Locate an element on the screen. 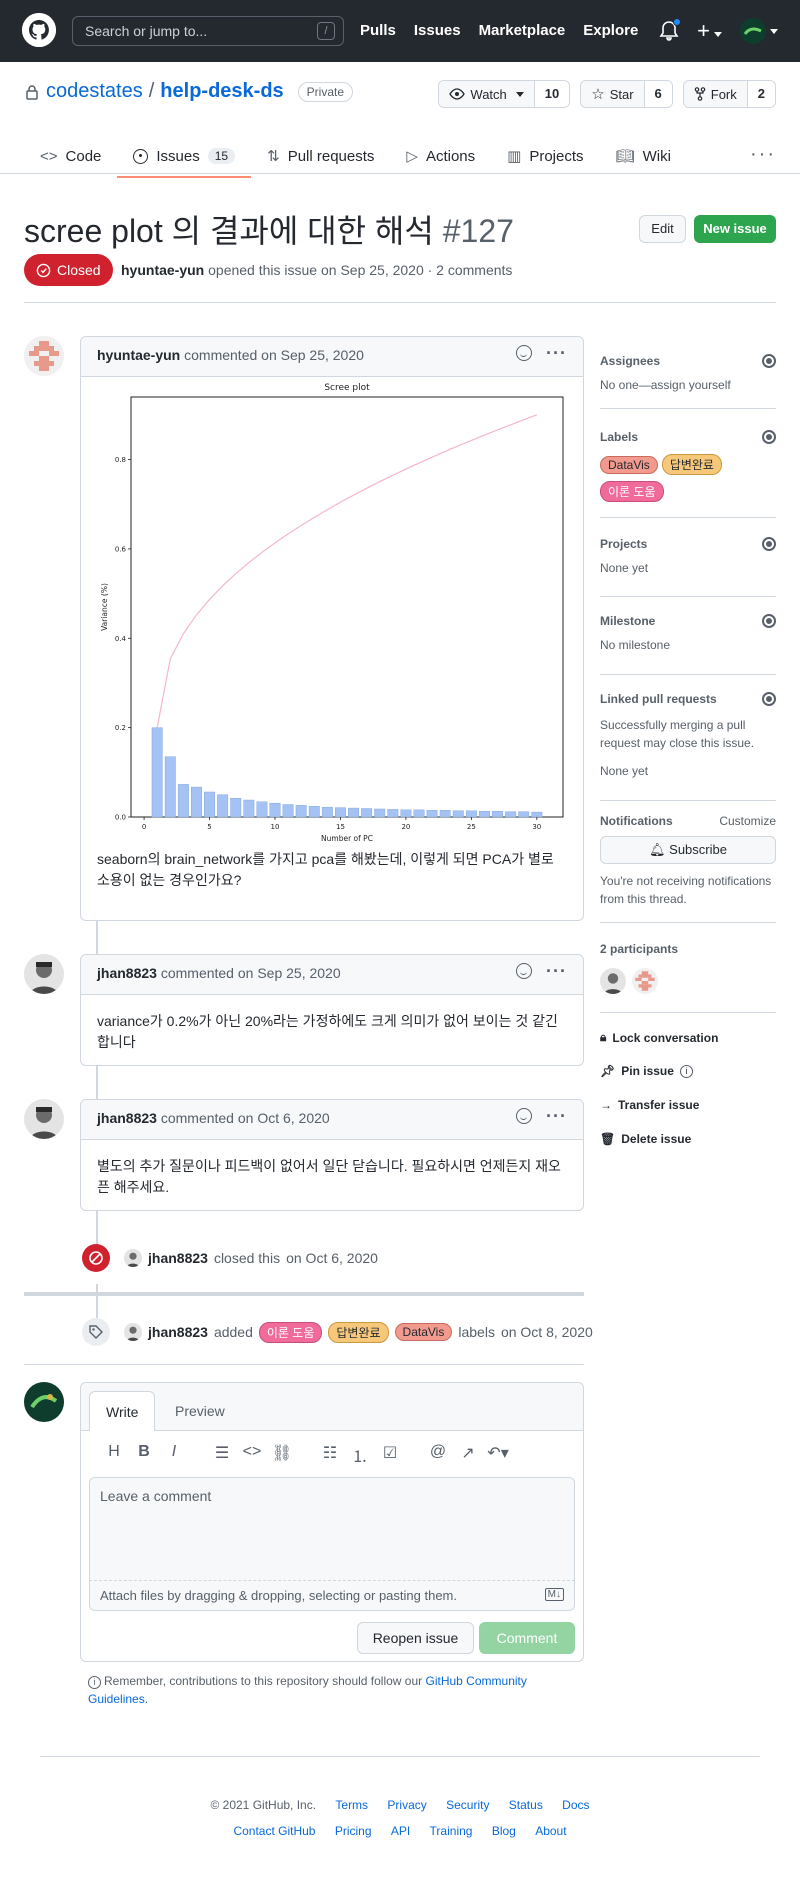 This screenshot has width=800, height=1898. footer-link-api: API is located at coordinates (400, 1831).